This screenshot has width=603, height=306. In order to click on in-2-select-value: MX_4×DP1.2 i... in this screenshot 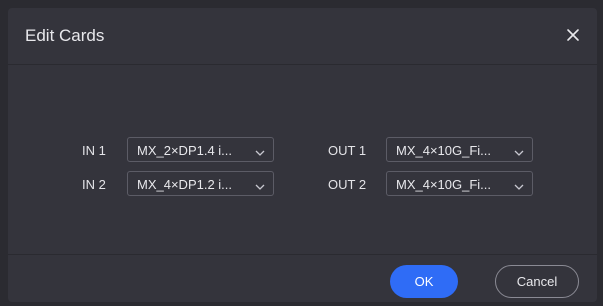, I will do `click(185, 184)`.